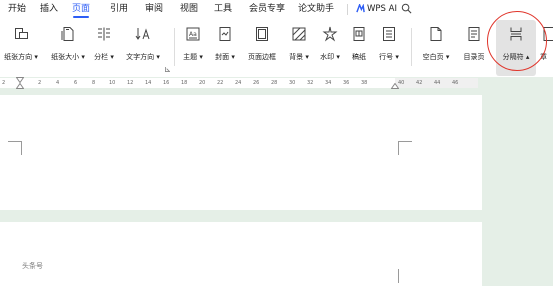 The height and width of the screenshot is (286, 553). I want to click on wps-ai-button: WPS AI, so click(376, 9).